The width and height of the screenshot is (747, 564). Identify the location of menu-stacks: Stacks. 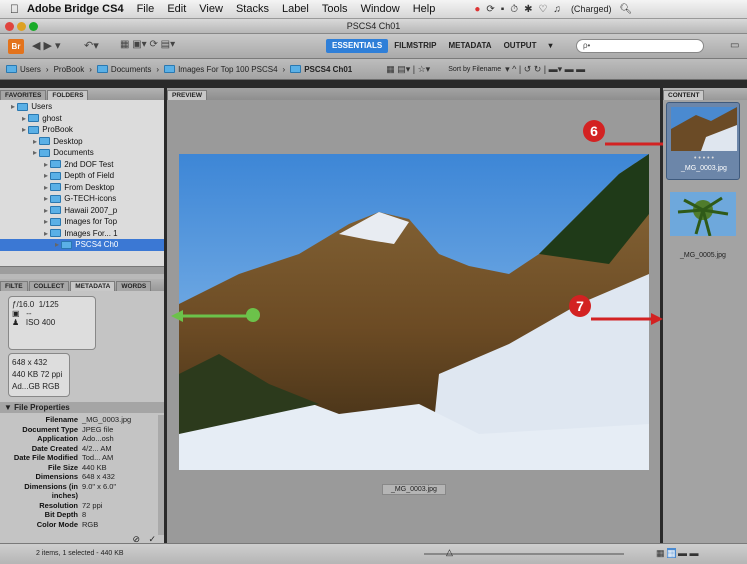
(252, 9).